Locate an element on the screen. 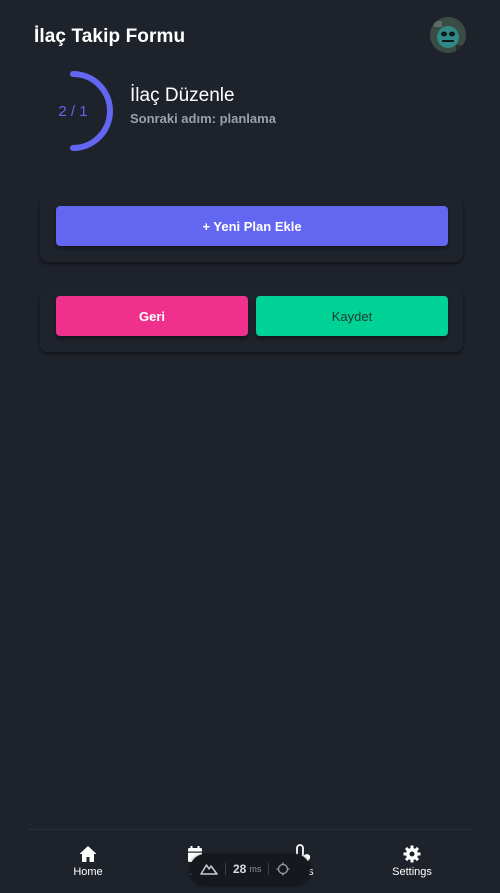 This screenshot has height=893, width=500. nav-label-settings: Settings is located at coordinates (412, 872).